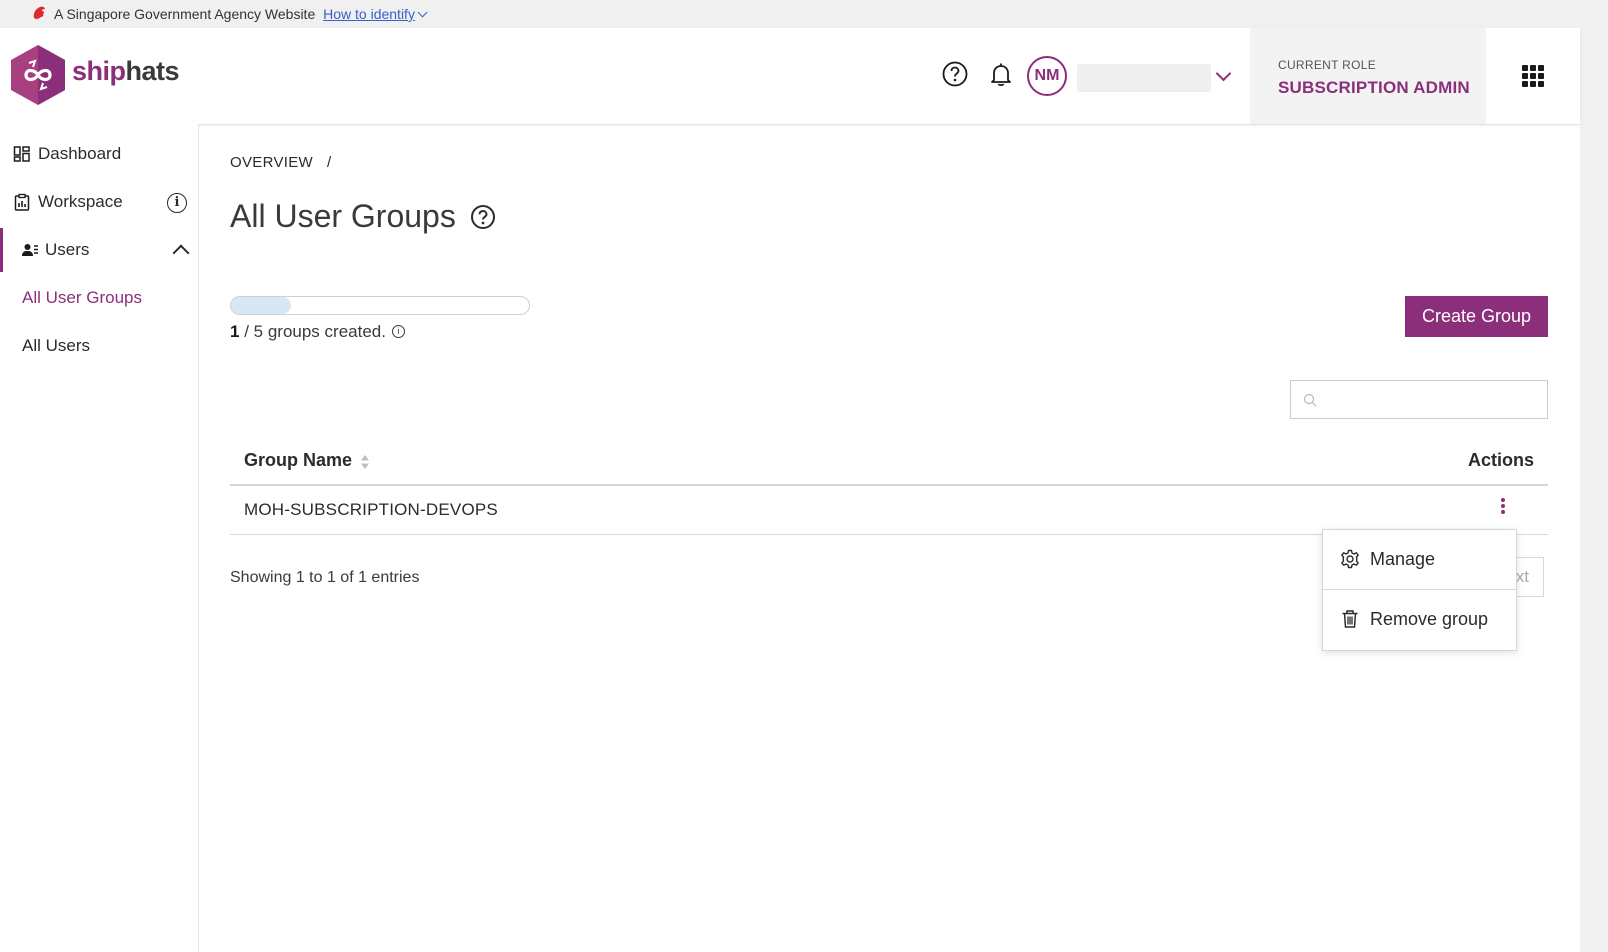 The image size is (1608, 952). I want to click on brand-name: shiphats, so click(126, 71).